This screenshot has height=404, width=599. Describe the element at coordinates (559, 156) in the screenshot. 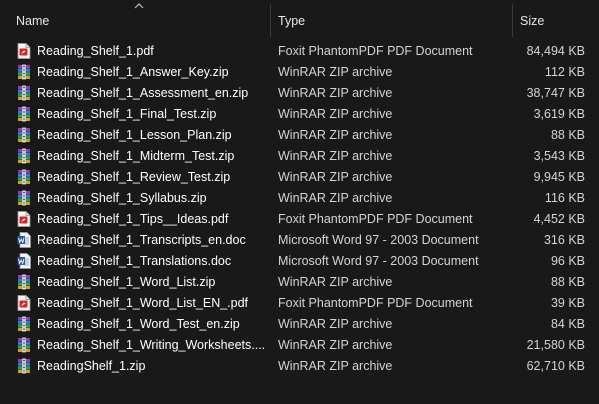

I see `file-size: 3,543 KB` at that location.